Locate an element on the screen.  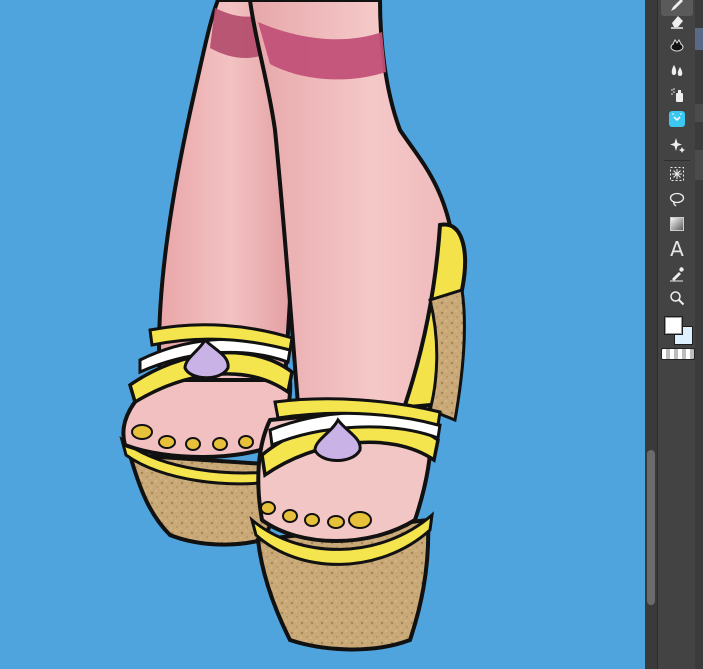
airbrush-tool-button is located at coordinates (677, 95).